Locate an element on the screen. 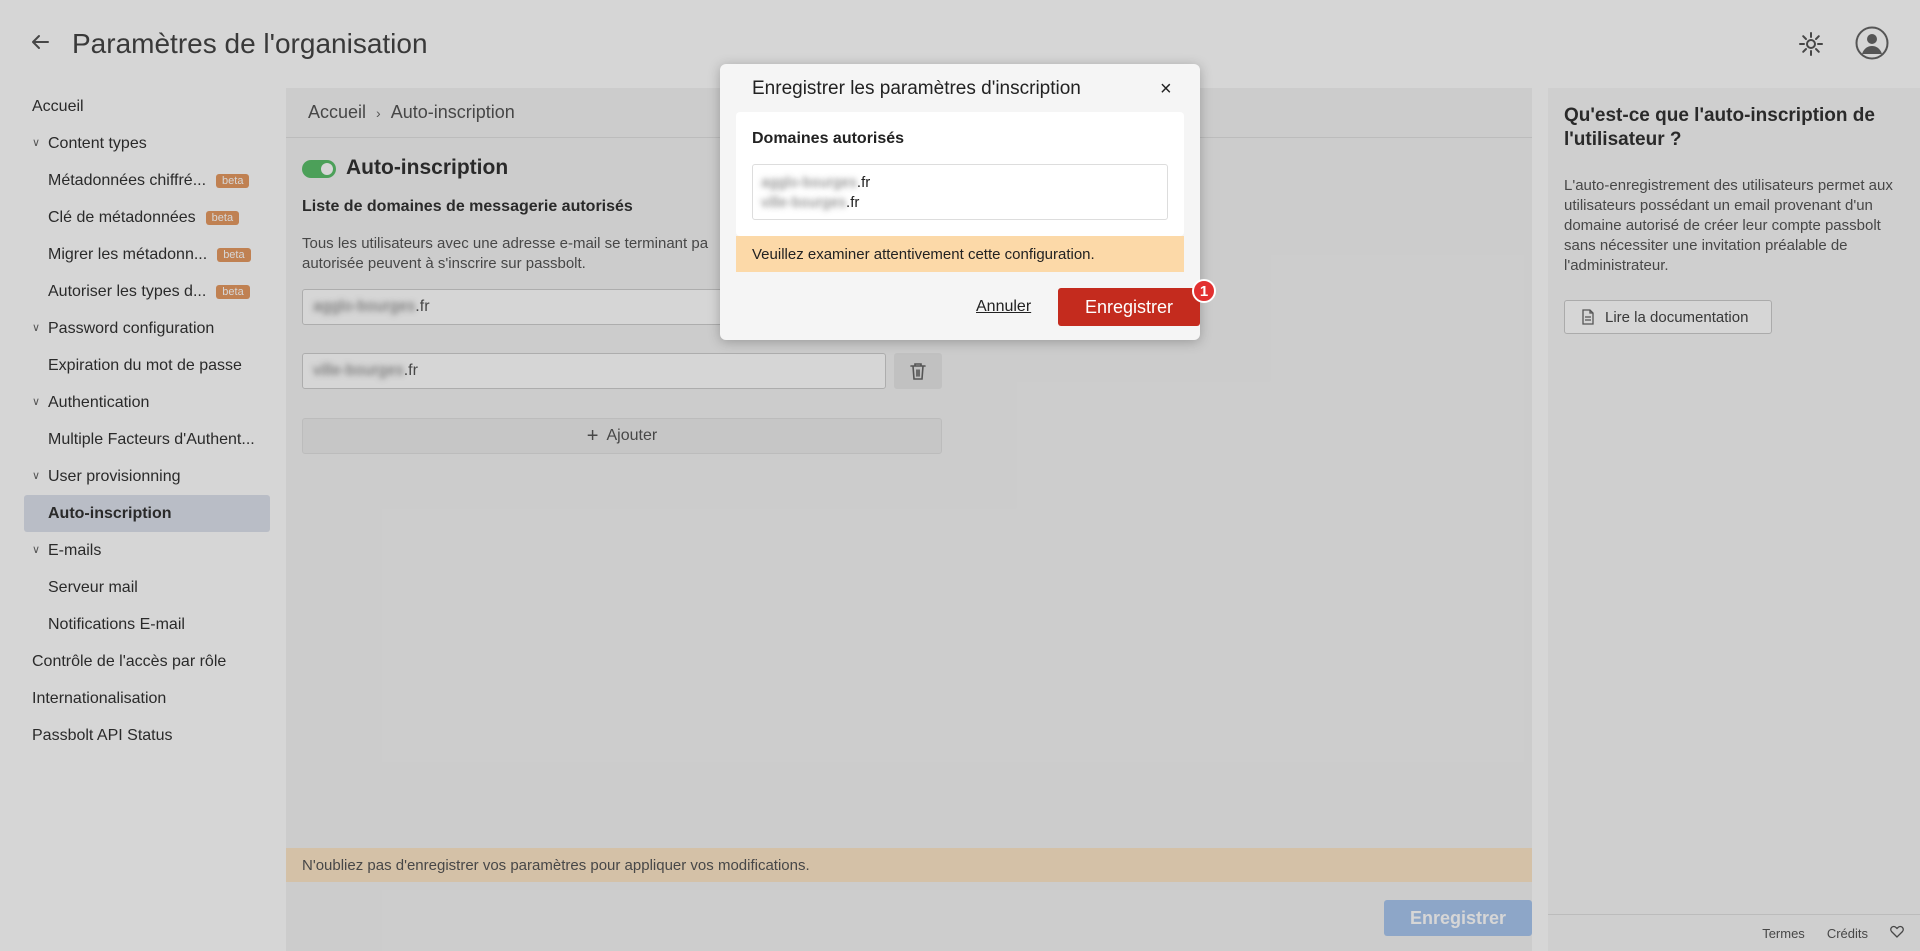 This screenshot has width=1920, height=951. allowed-domains-list: agglo-bourges.fr ville-bourges.fr is located at coordinates (960, 192).